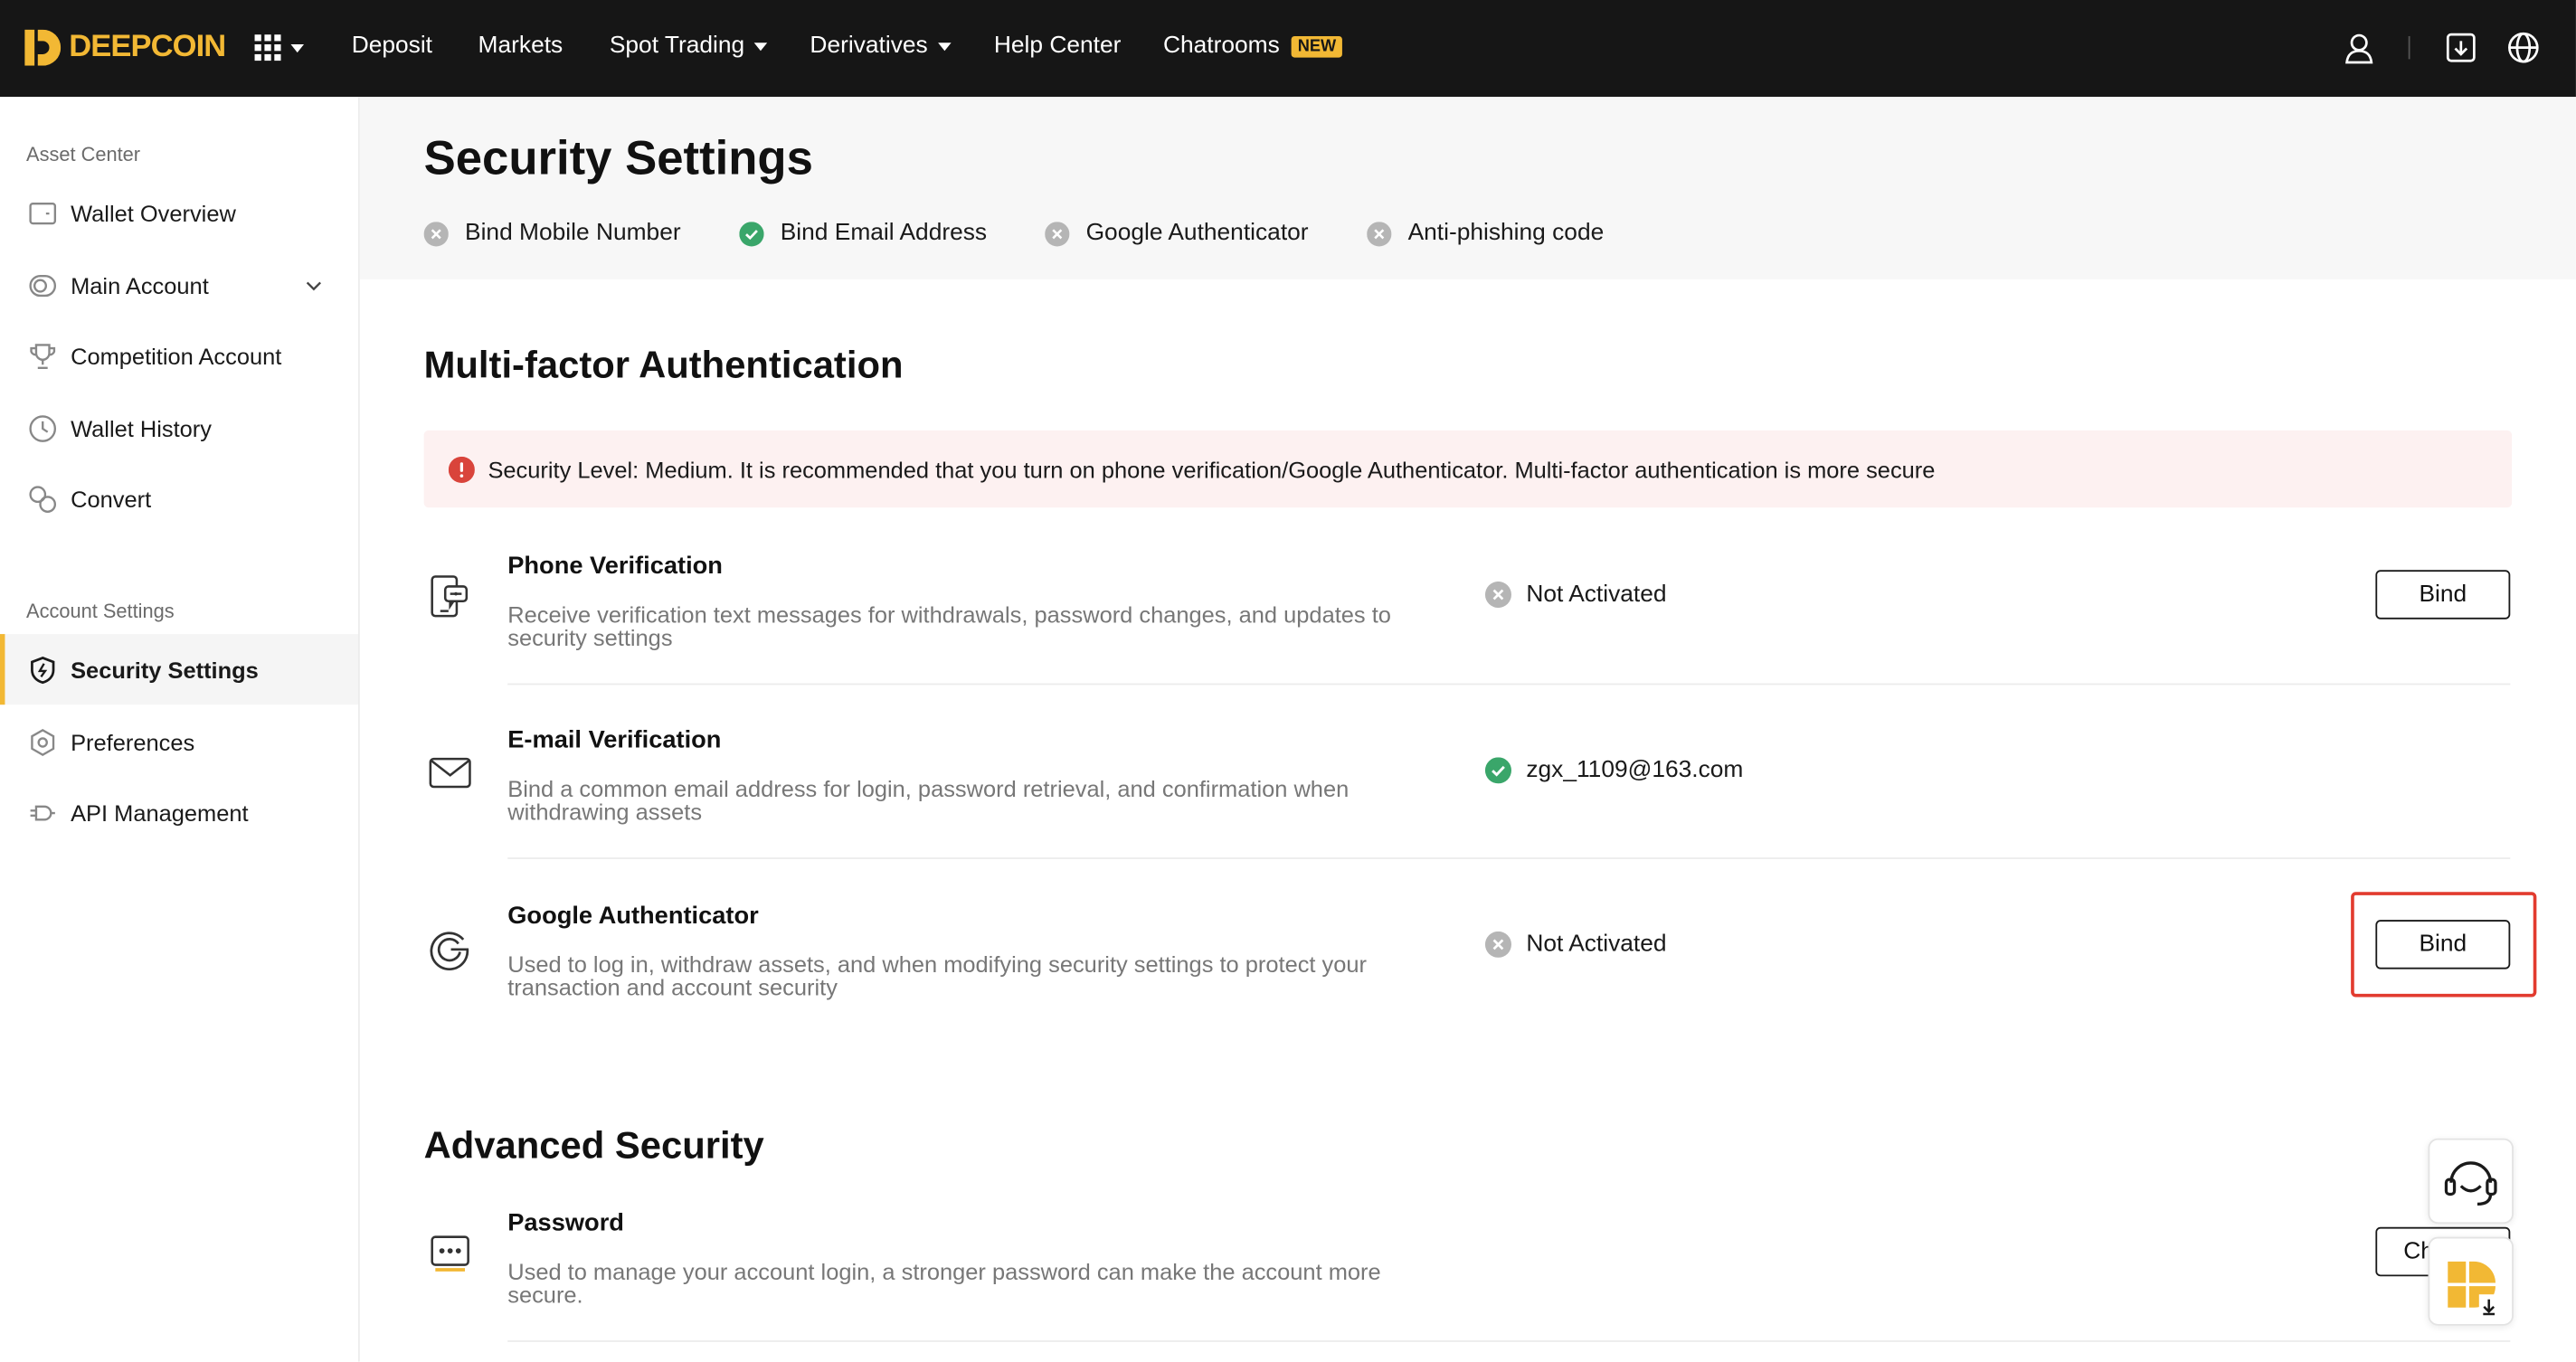 This screenshot has height=1362, width=2576. I want to click on nav-spot-trading: Spot Trading, so click(689, 46).